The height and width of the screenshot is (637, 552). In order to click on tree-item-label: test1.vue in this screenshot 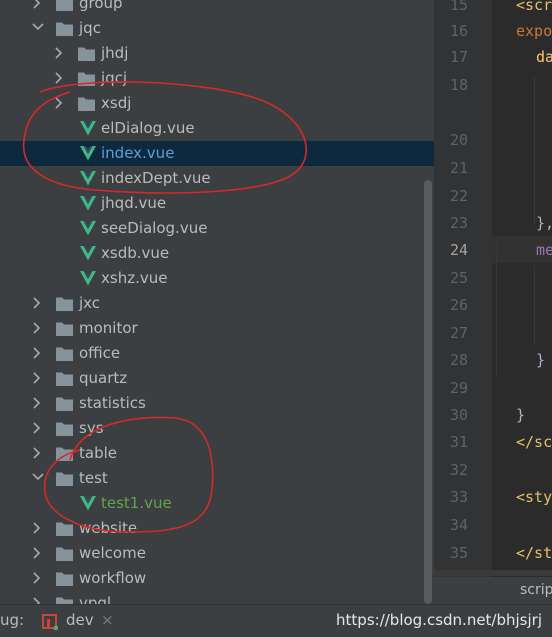, I will do `click(136, 503)`.